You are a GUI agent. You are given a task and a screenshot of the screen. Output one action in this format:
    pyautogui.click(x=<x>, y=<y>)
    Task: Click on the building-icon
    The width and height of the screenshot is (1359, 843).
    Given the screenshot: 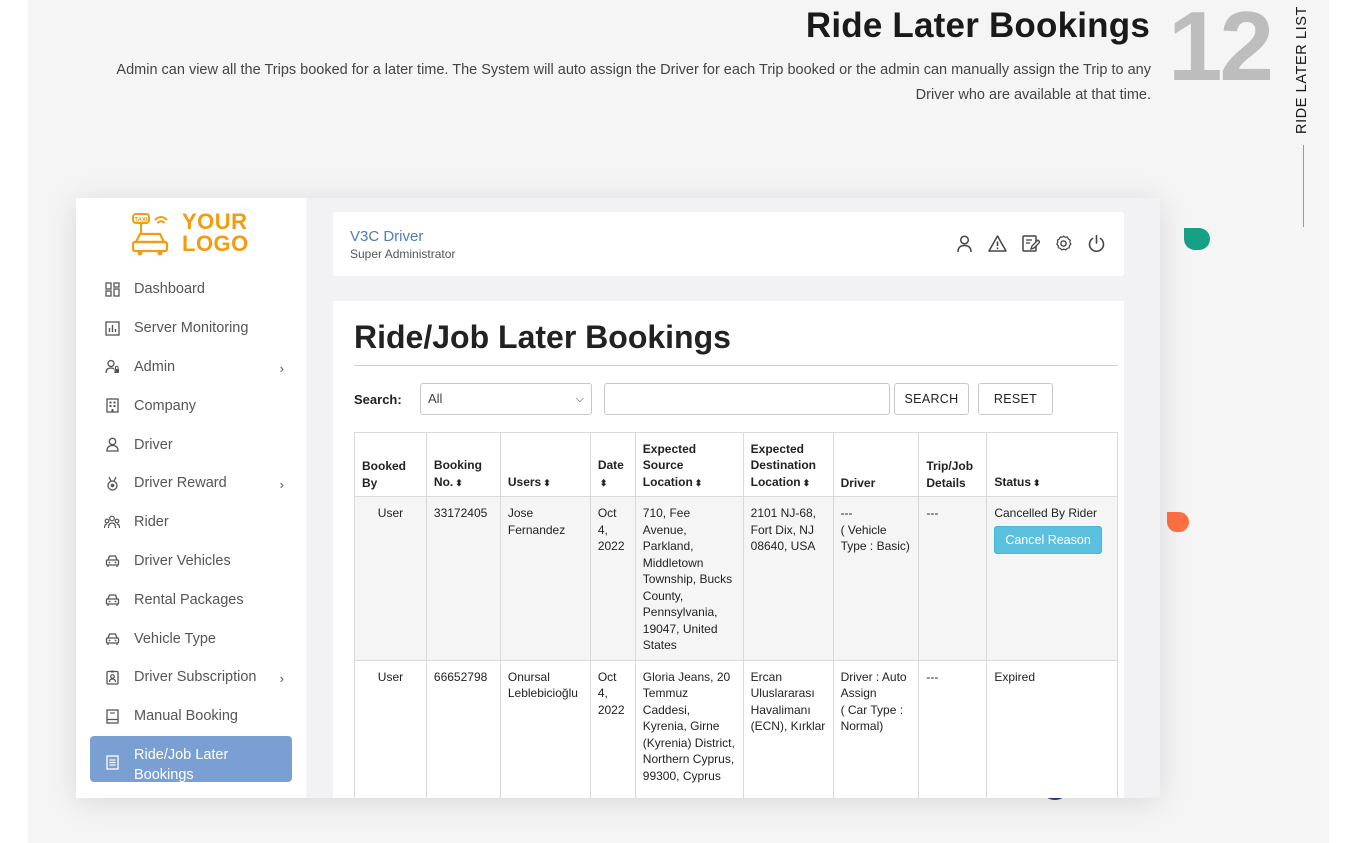 What is the action you would take?
    pyautogui.click(x=112, y=406)
    